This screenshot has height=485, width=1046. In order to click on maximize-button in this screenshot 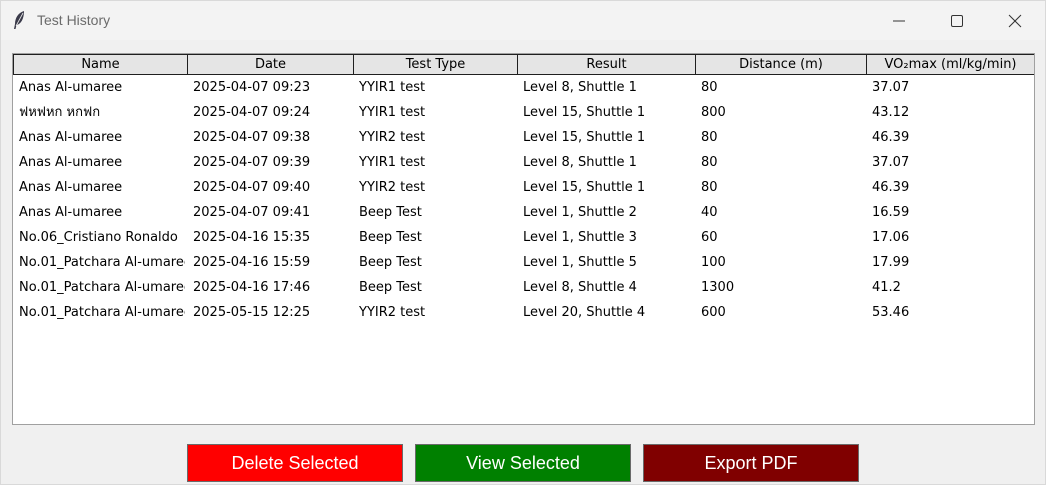, I will do `click(957, 20)`.